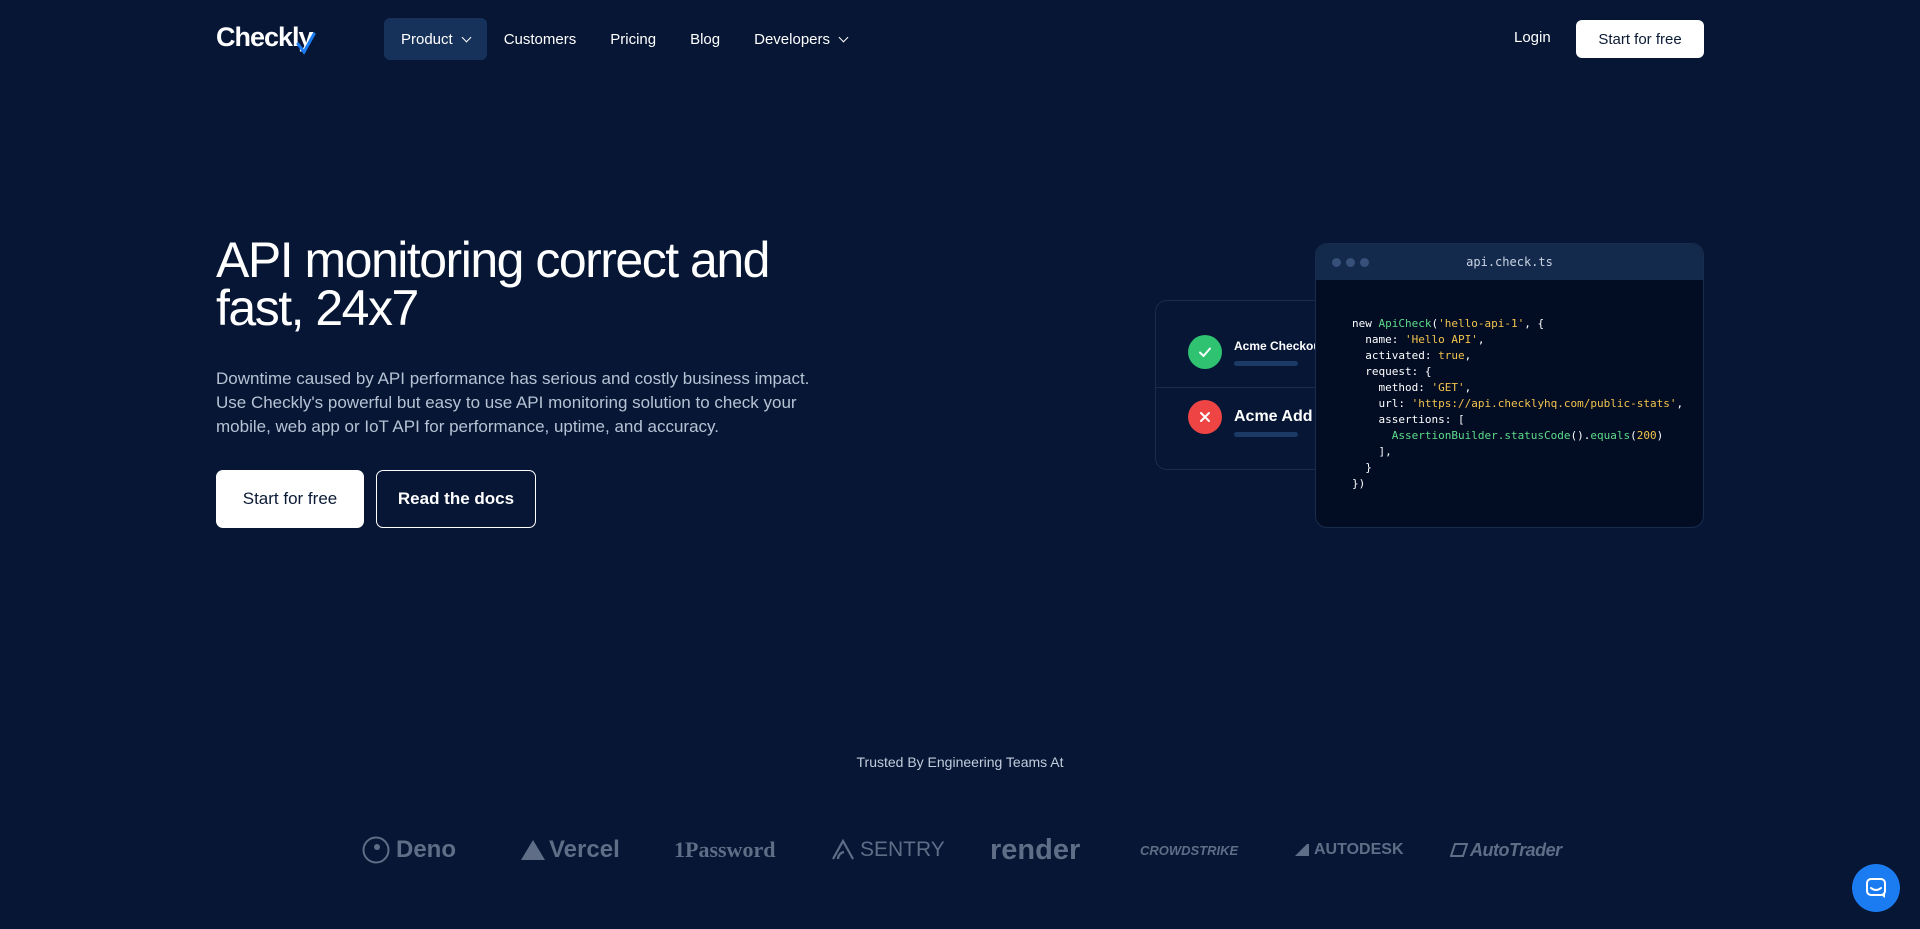 The height and width of the screenshot is (929, 1920). Describe the element at coordinates (1532, 37) in the screenshot. I see `login-link: Login` at that location.